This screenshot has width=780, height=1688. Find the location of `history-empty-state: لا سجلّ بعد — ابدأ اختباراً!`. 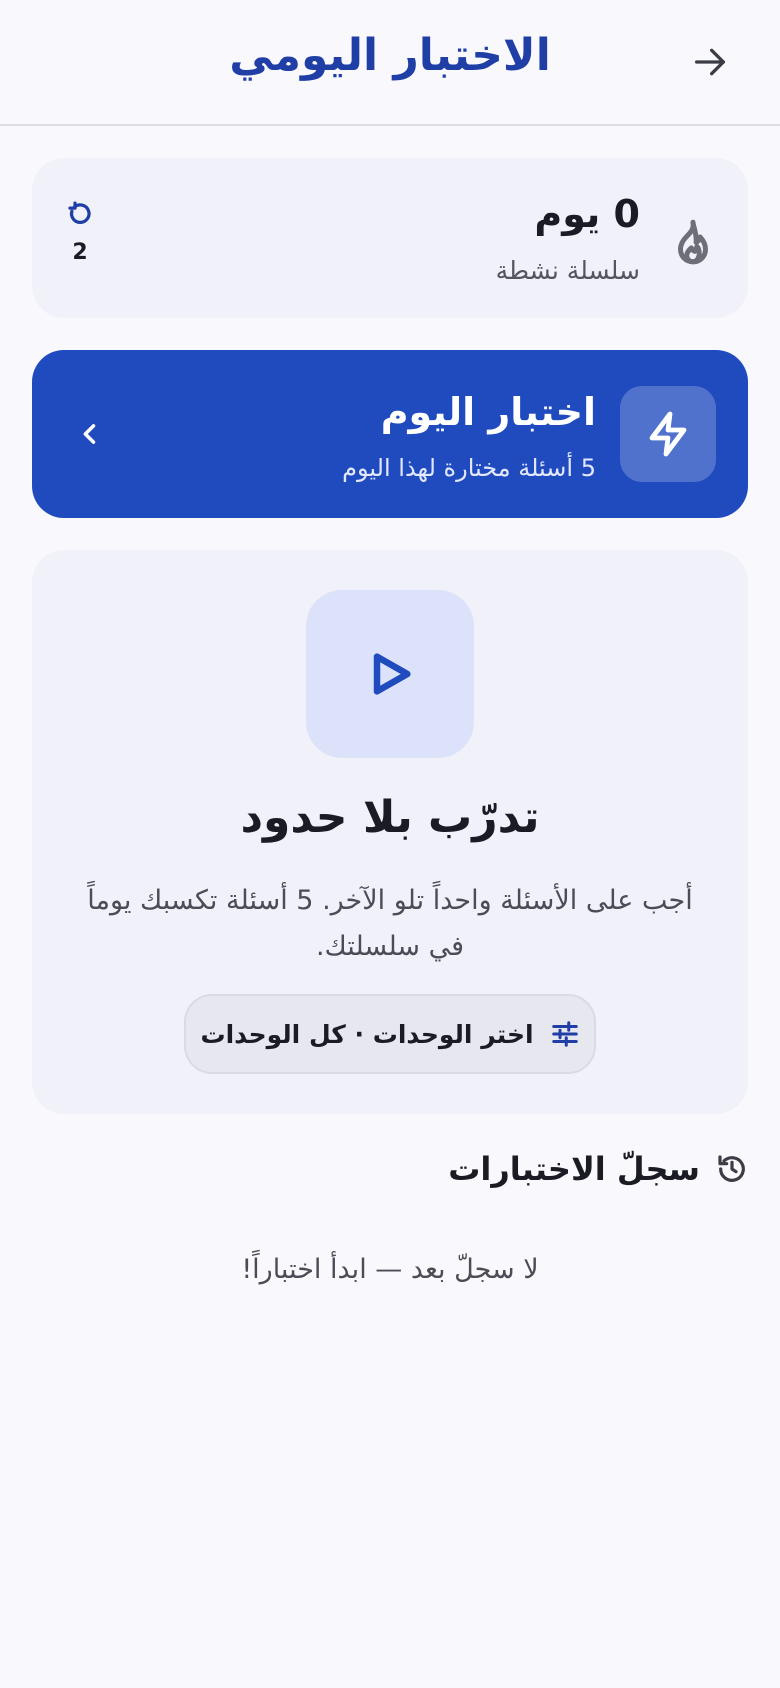

history-empty-state: لا سجلّ بعد — ابدأ اختباراً! is located at coordinates (390, 1269).